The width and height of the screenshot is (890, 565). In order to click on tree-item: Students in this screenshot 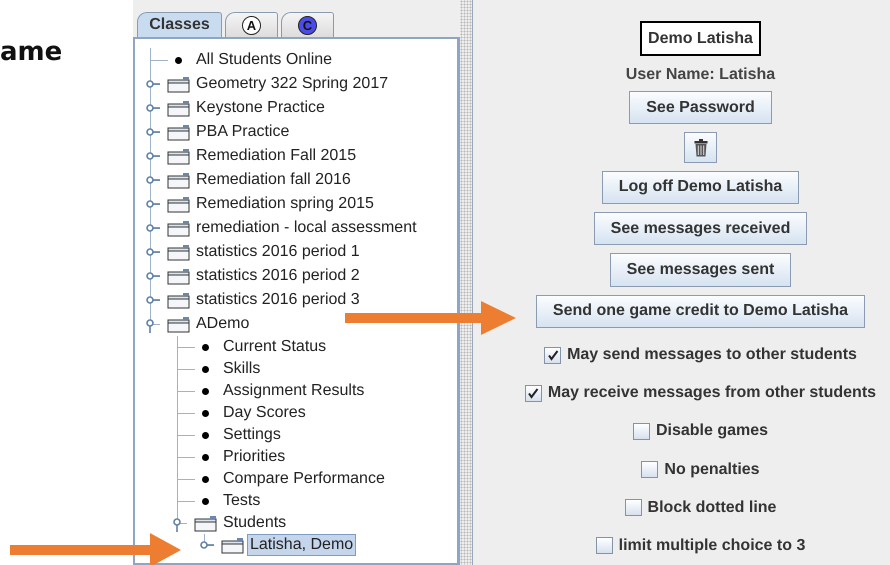, I will do `click(255, 523)`.